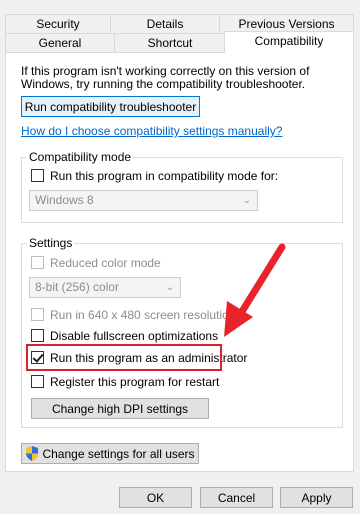 The height and width of the screenshot is (514, 360). Describe the element at coordinates (255, 290) in the screenshot. I see `annotation-arrow-icon` at that location.